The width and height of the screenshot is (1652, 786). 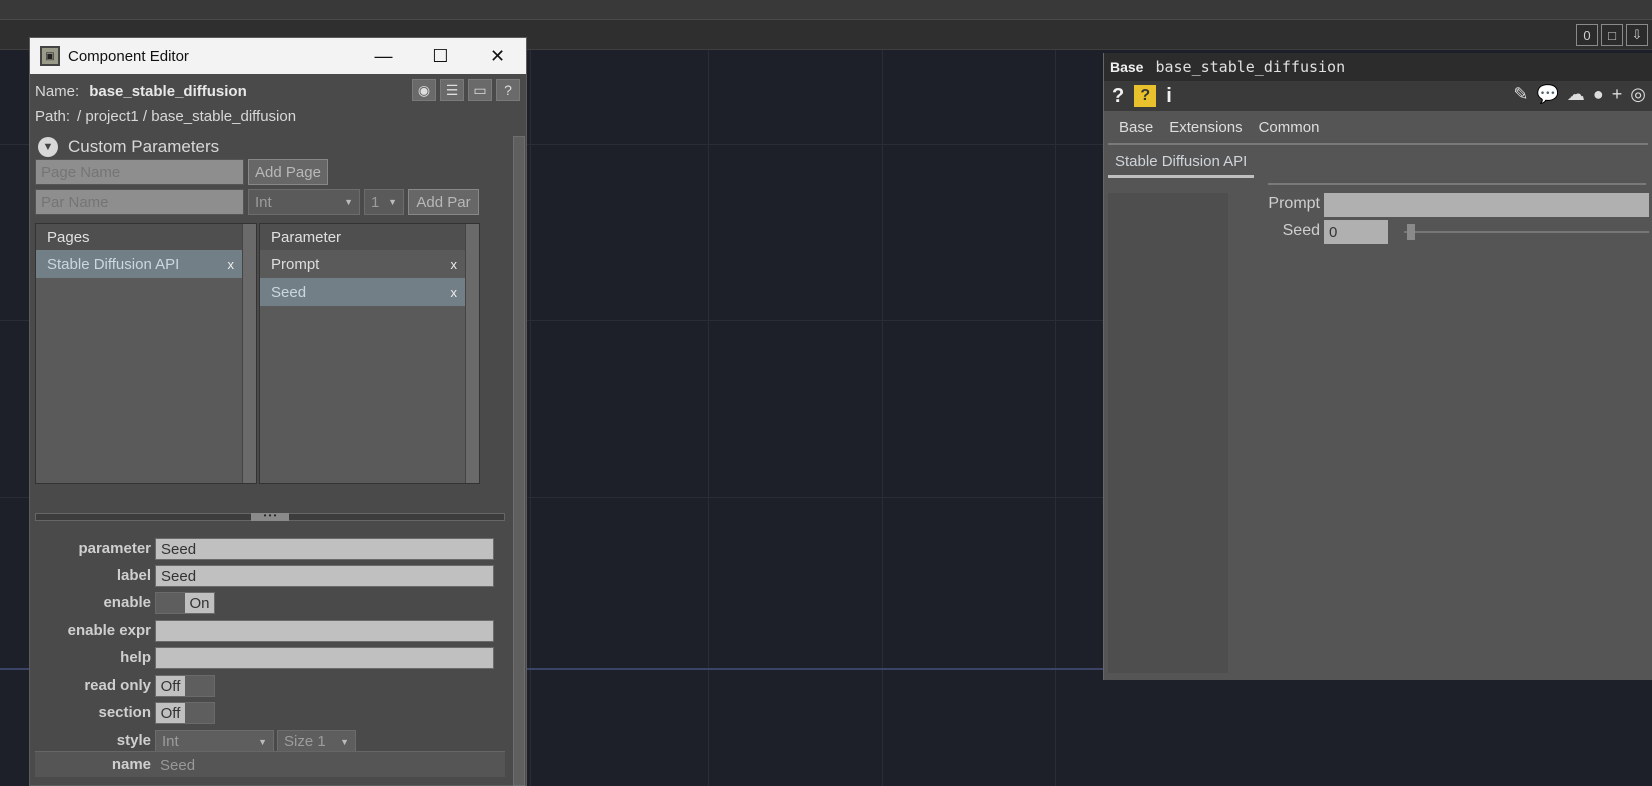 What do you see at coordinates (1294, 203) in the screenshot?
I see `prompt-label: Prompt` at bounding box center [1294, 203].